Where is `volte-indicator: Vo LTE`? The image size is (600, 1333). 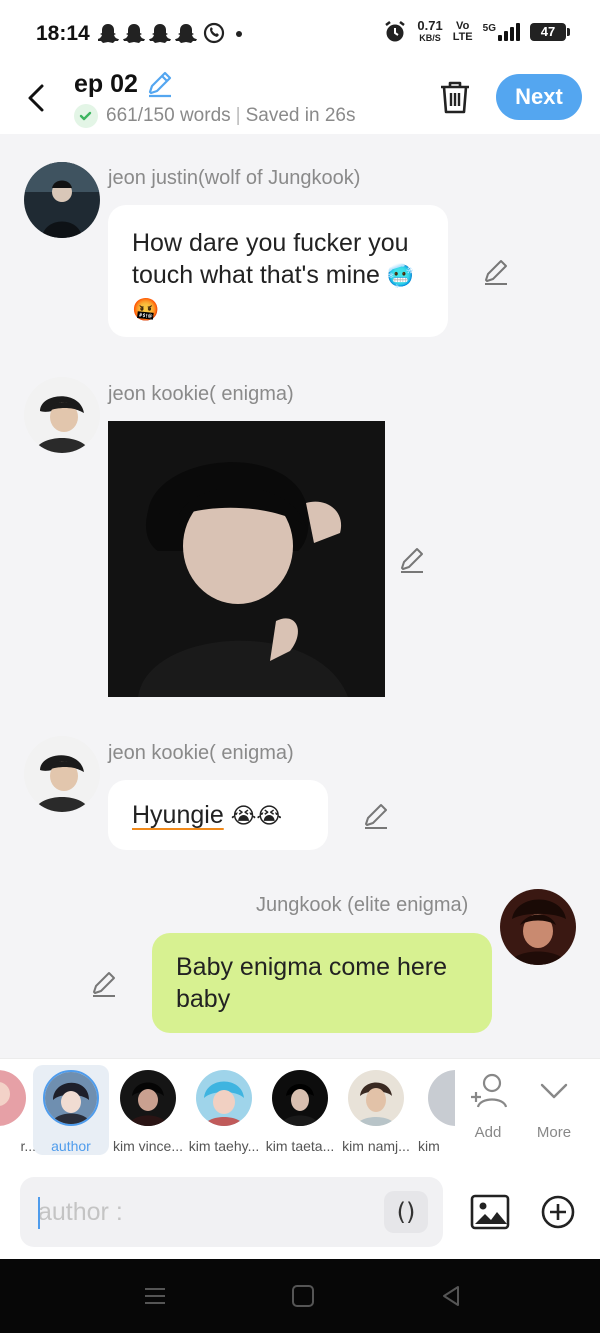
volte-indicator: Vo LTE is located at coordinates (462, 31).